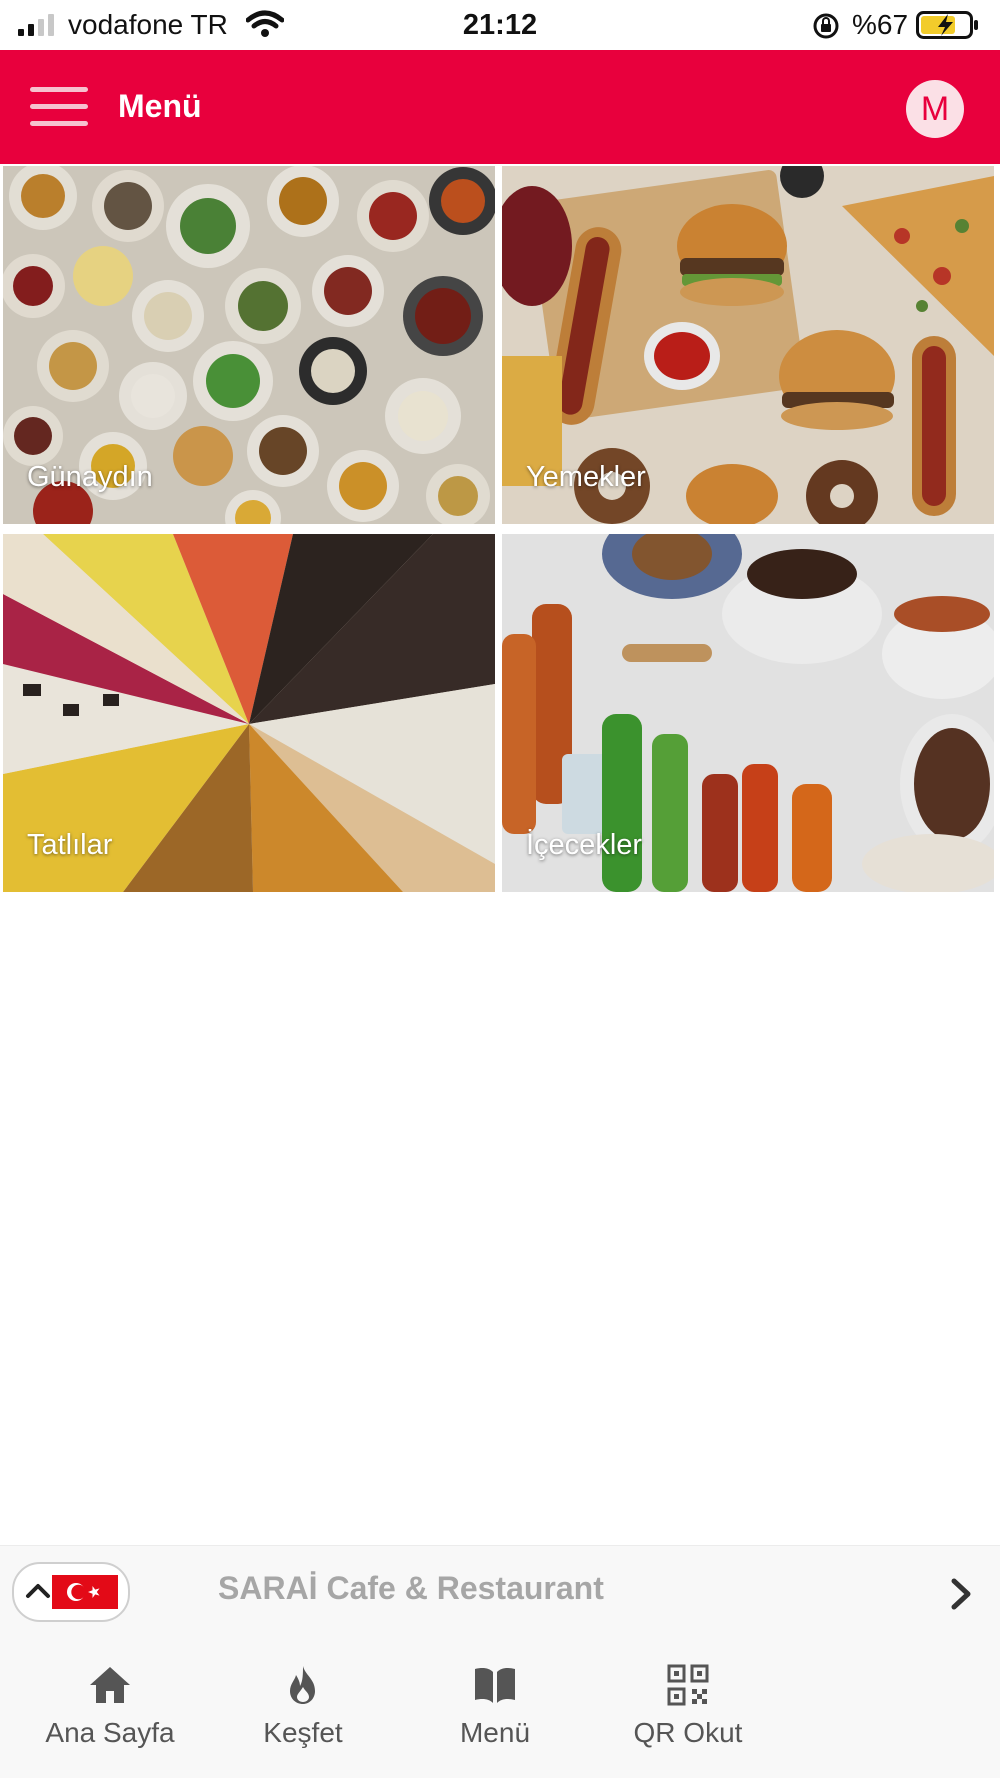  What do you see at coordinates (826, 26) in the screenshot?
I see `rotation-lock-icon` at bounding box center [826, 26].